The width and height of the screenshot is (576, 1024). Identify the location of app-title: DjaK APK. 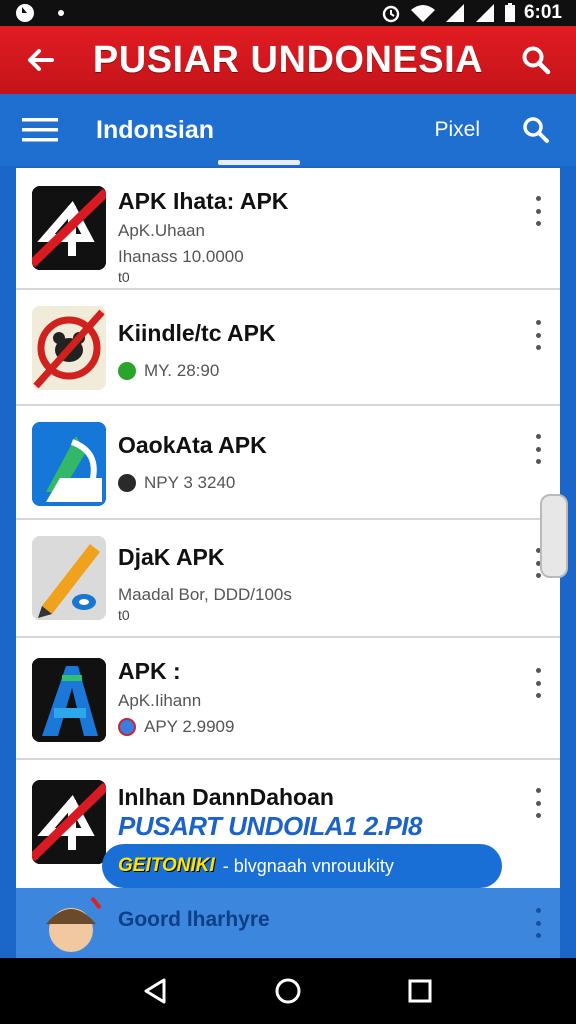
(171, 557).